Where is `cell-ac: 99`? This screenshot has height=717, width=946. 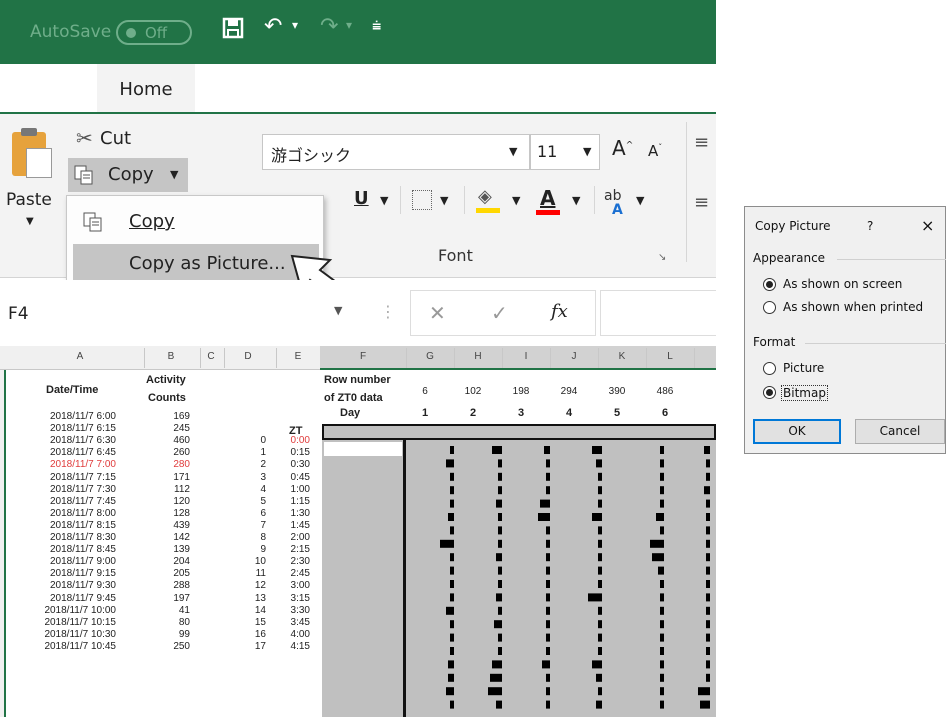 cell-ac: 99 is located at coordinates (170, 634).